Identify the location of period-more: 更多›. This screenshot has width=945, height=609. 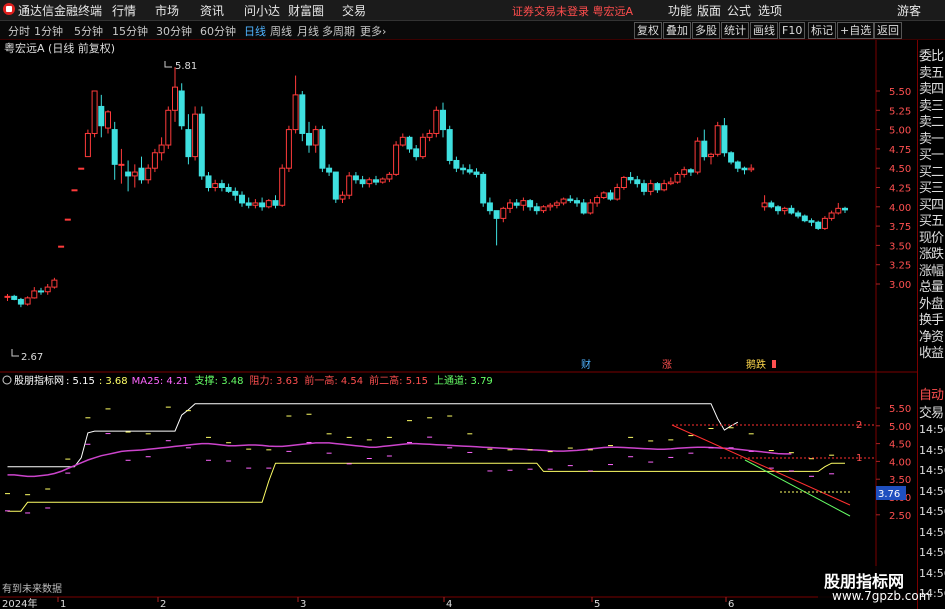
(373, 31).